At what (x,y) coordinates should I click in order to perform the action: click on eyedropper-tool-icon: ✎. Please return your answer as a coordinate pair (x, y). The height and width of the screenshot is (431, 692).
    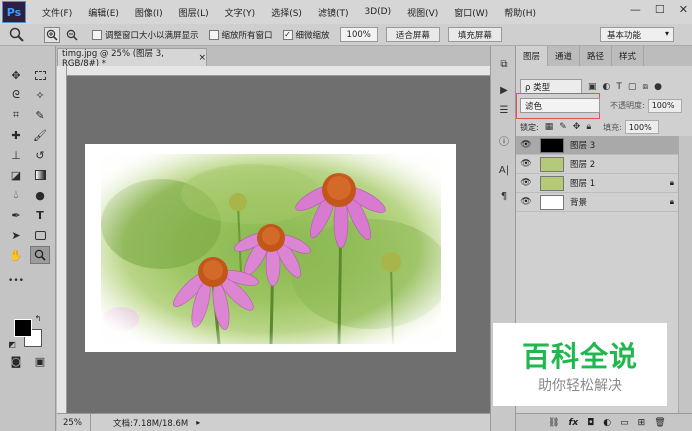
    Looking at the image, I should click on (40, 115).